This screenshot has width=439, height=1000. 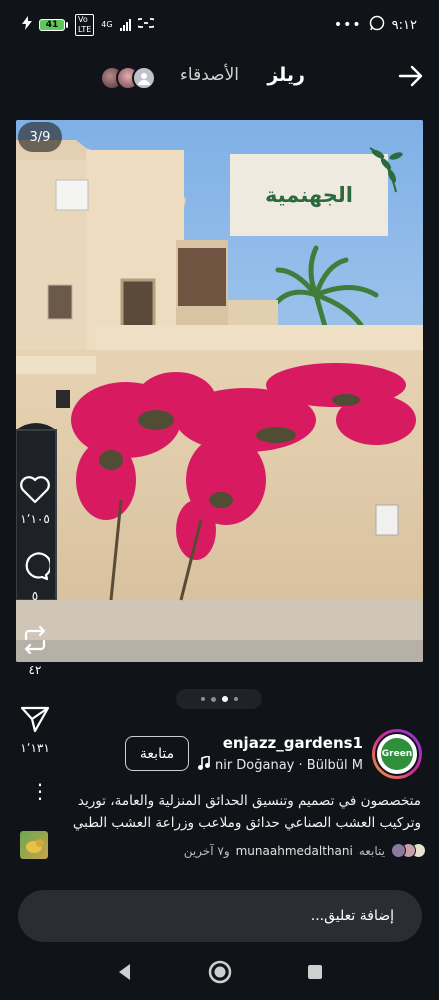 I want to click on followed-by-prefix: يتابعه, so click(x=371, y=850).